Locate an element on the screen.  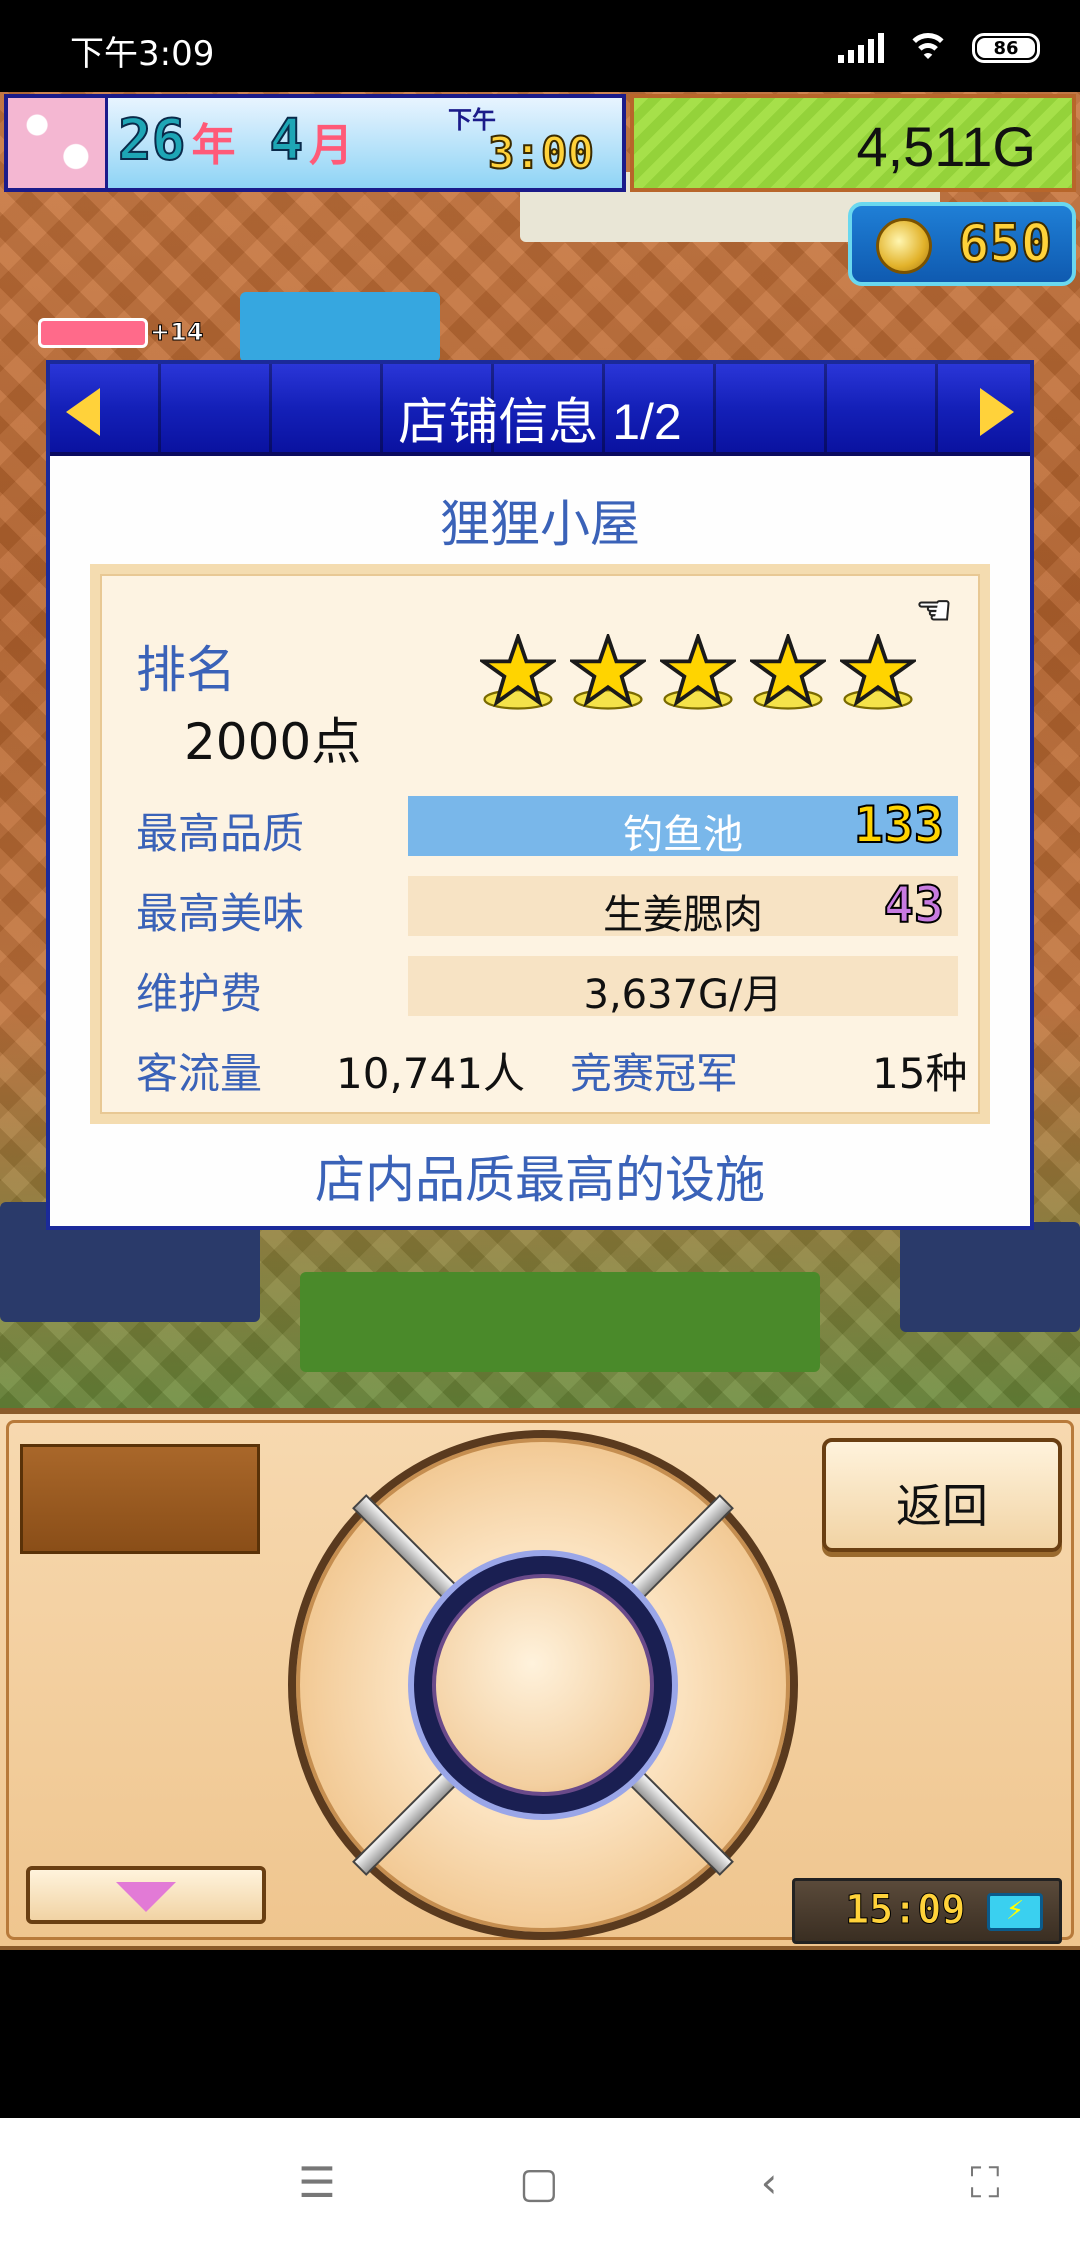
taste-value: 生姜腮肉 is located at coordinates (683, 915).